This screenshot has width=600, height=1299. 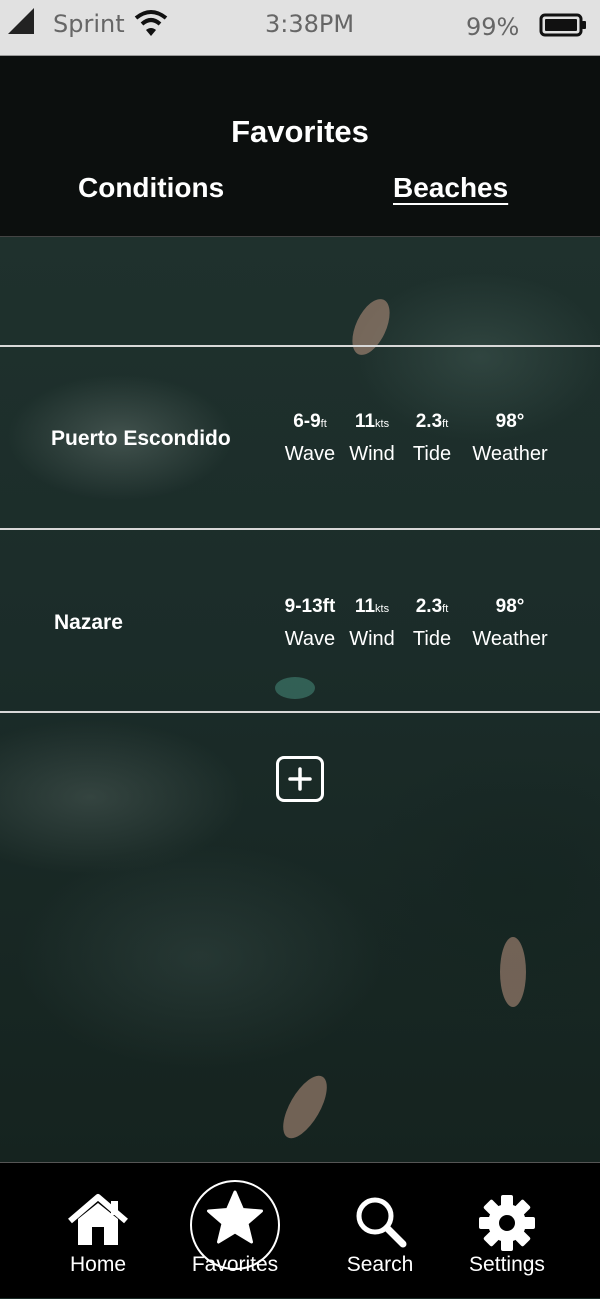 I want to click on beach-name: Nazare, so click(x=88, y=622).